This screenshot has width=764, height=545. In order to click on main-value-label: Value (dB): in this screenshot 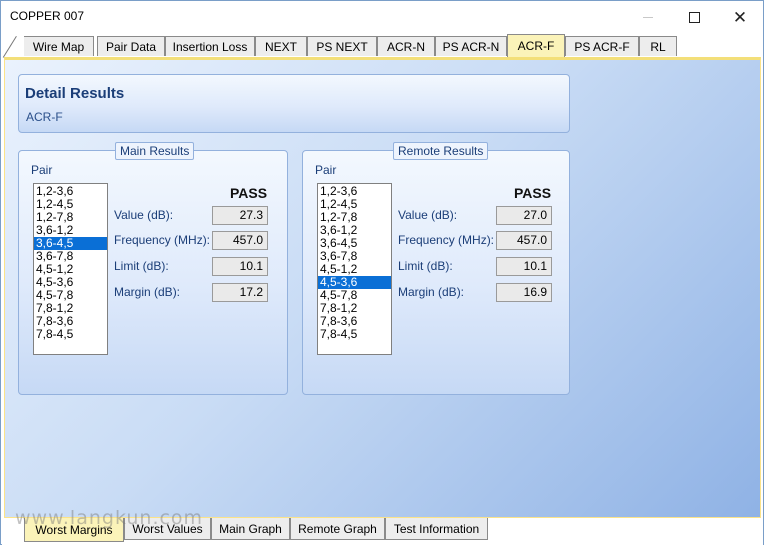, I will do `click(144, 215)`.